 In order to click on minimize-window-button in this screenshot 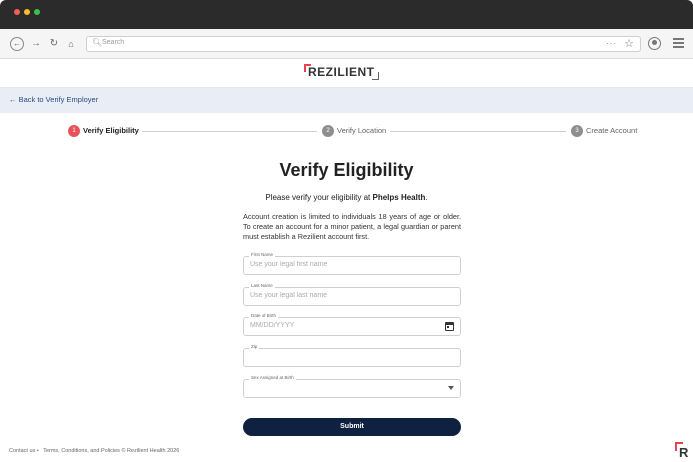, I will do `click(27, 12)`.